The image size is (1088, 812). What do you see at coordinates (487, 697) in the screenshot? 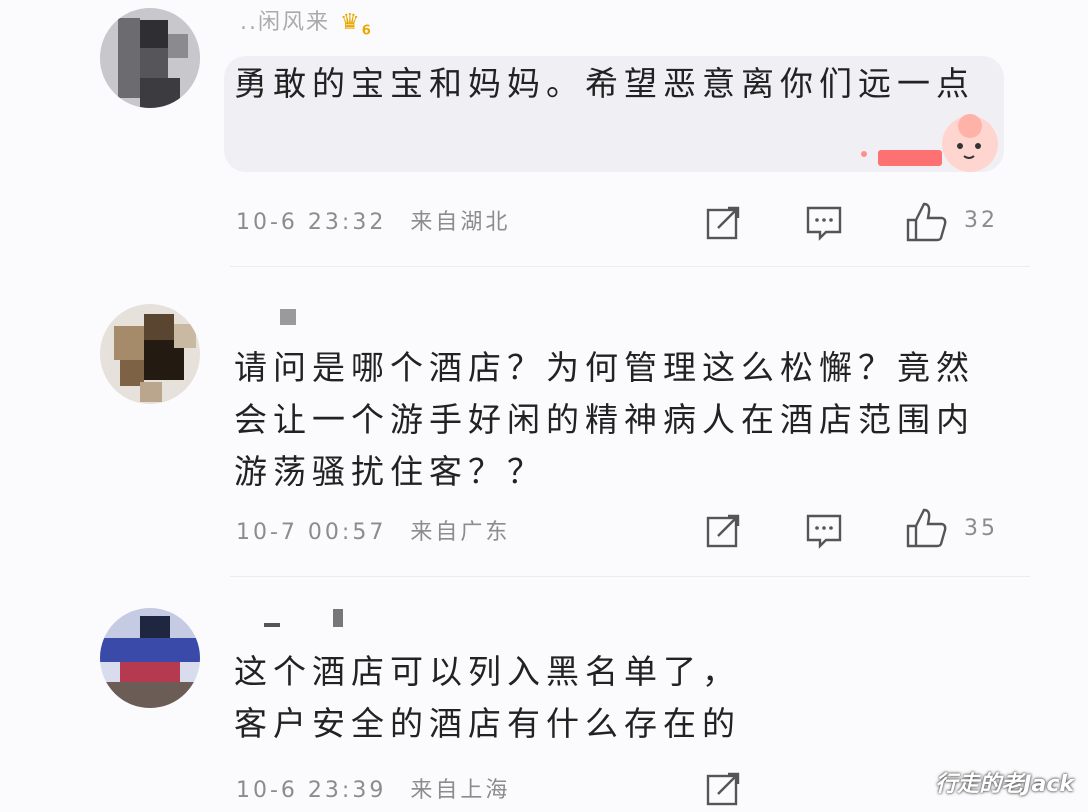
I see `comment-text: 这个酒店可以列入黑名单了，客户安全的酒店有什么存在的` at bounding box center [487, 697].